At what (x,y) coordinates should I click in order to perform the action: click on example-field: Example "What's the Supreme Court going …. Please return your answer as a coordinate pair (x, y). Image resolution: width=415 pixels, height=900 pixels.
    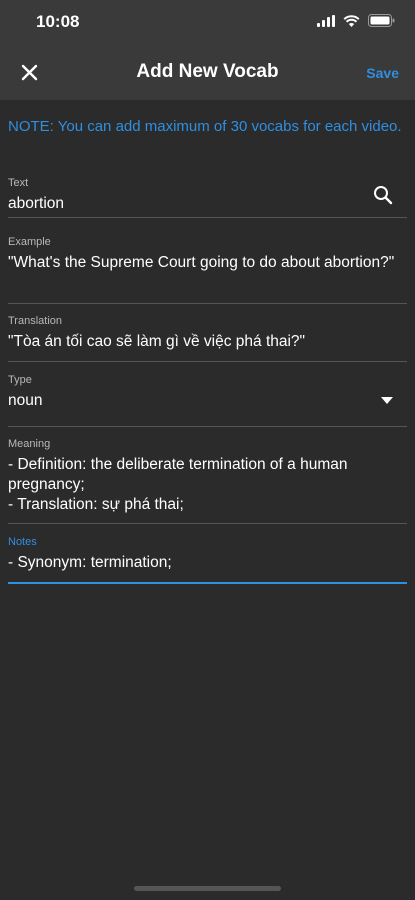
    Looking at the image, I should click on (207, 269).